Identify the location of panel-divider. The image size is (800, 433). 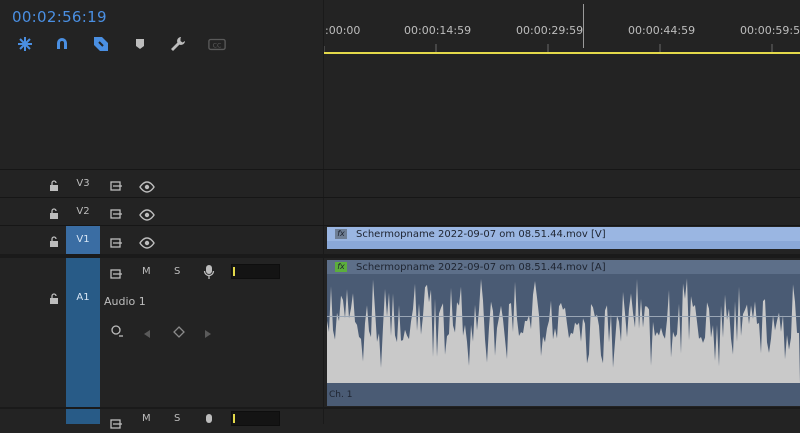
(323, 212).